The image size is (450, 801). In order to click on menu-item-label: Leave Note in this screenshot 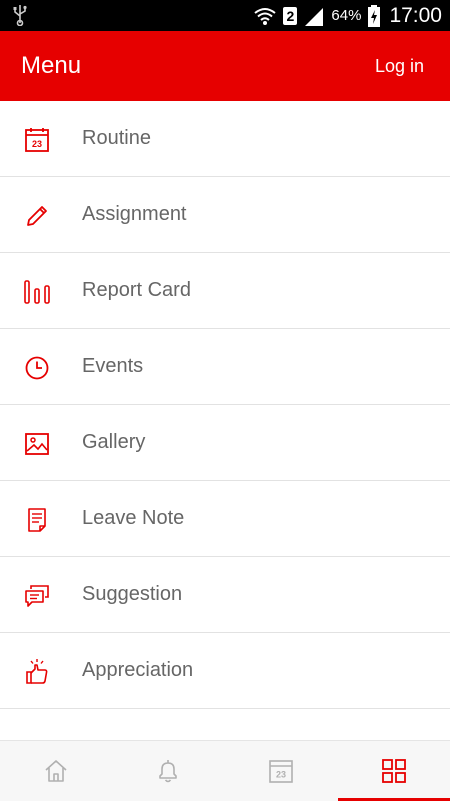, I will do `click(133, 518)`.